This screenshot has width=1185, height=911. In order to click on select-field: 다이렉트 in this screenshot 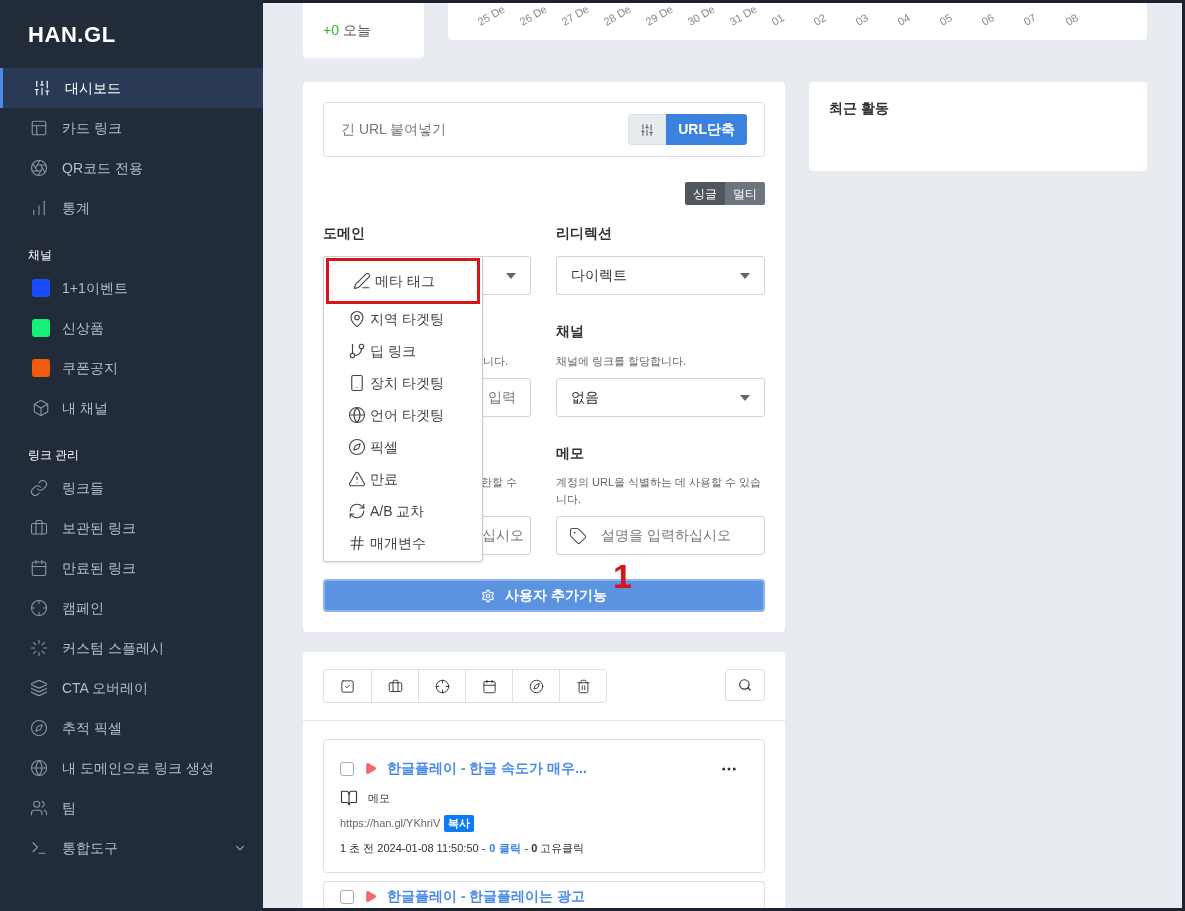, I will do `click(660, 275)`.